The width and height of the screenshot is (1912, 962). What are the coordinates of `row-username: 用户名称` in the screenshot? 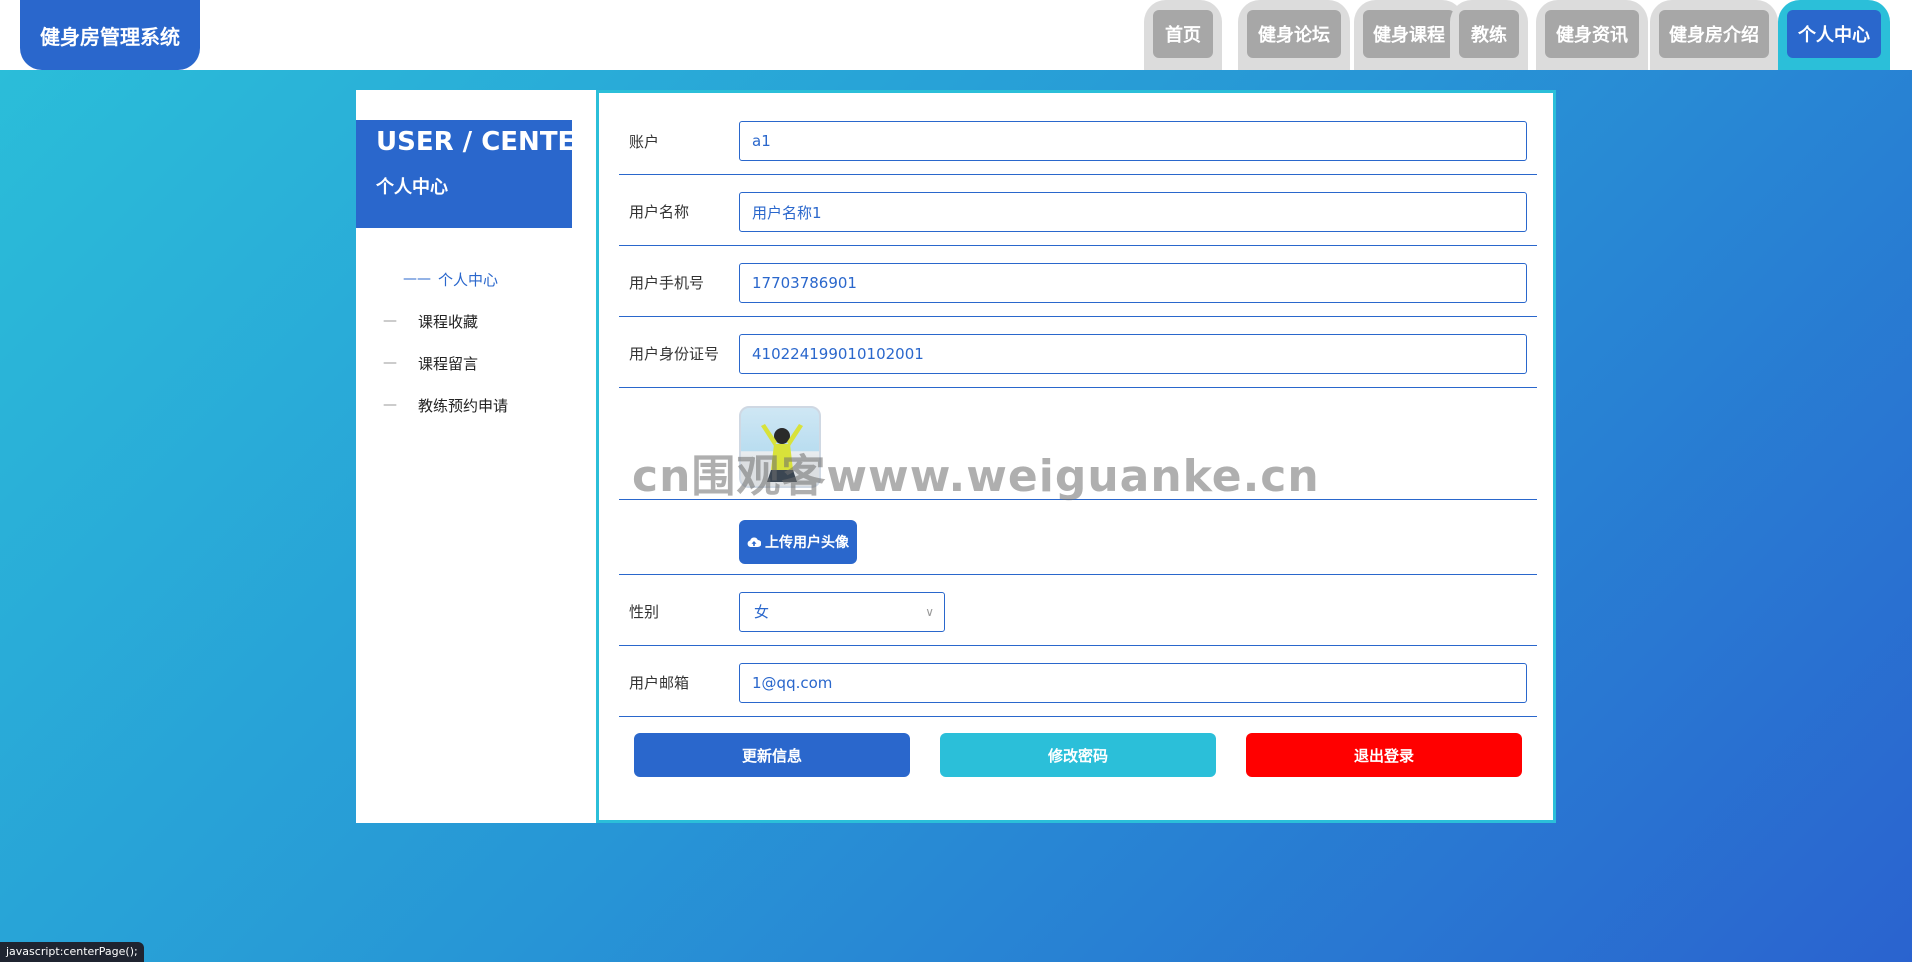 It's located at (1078, 210).